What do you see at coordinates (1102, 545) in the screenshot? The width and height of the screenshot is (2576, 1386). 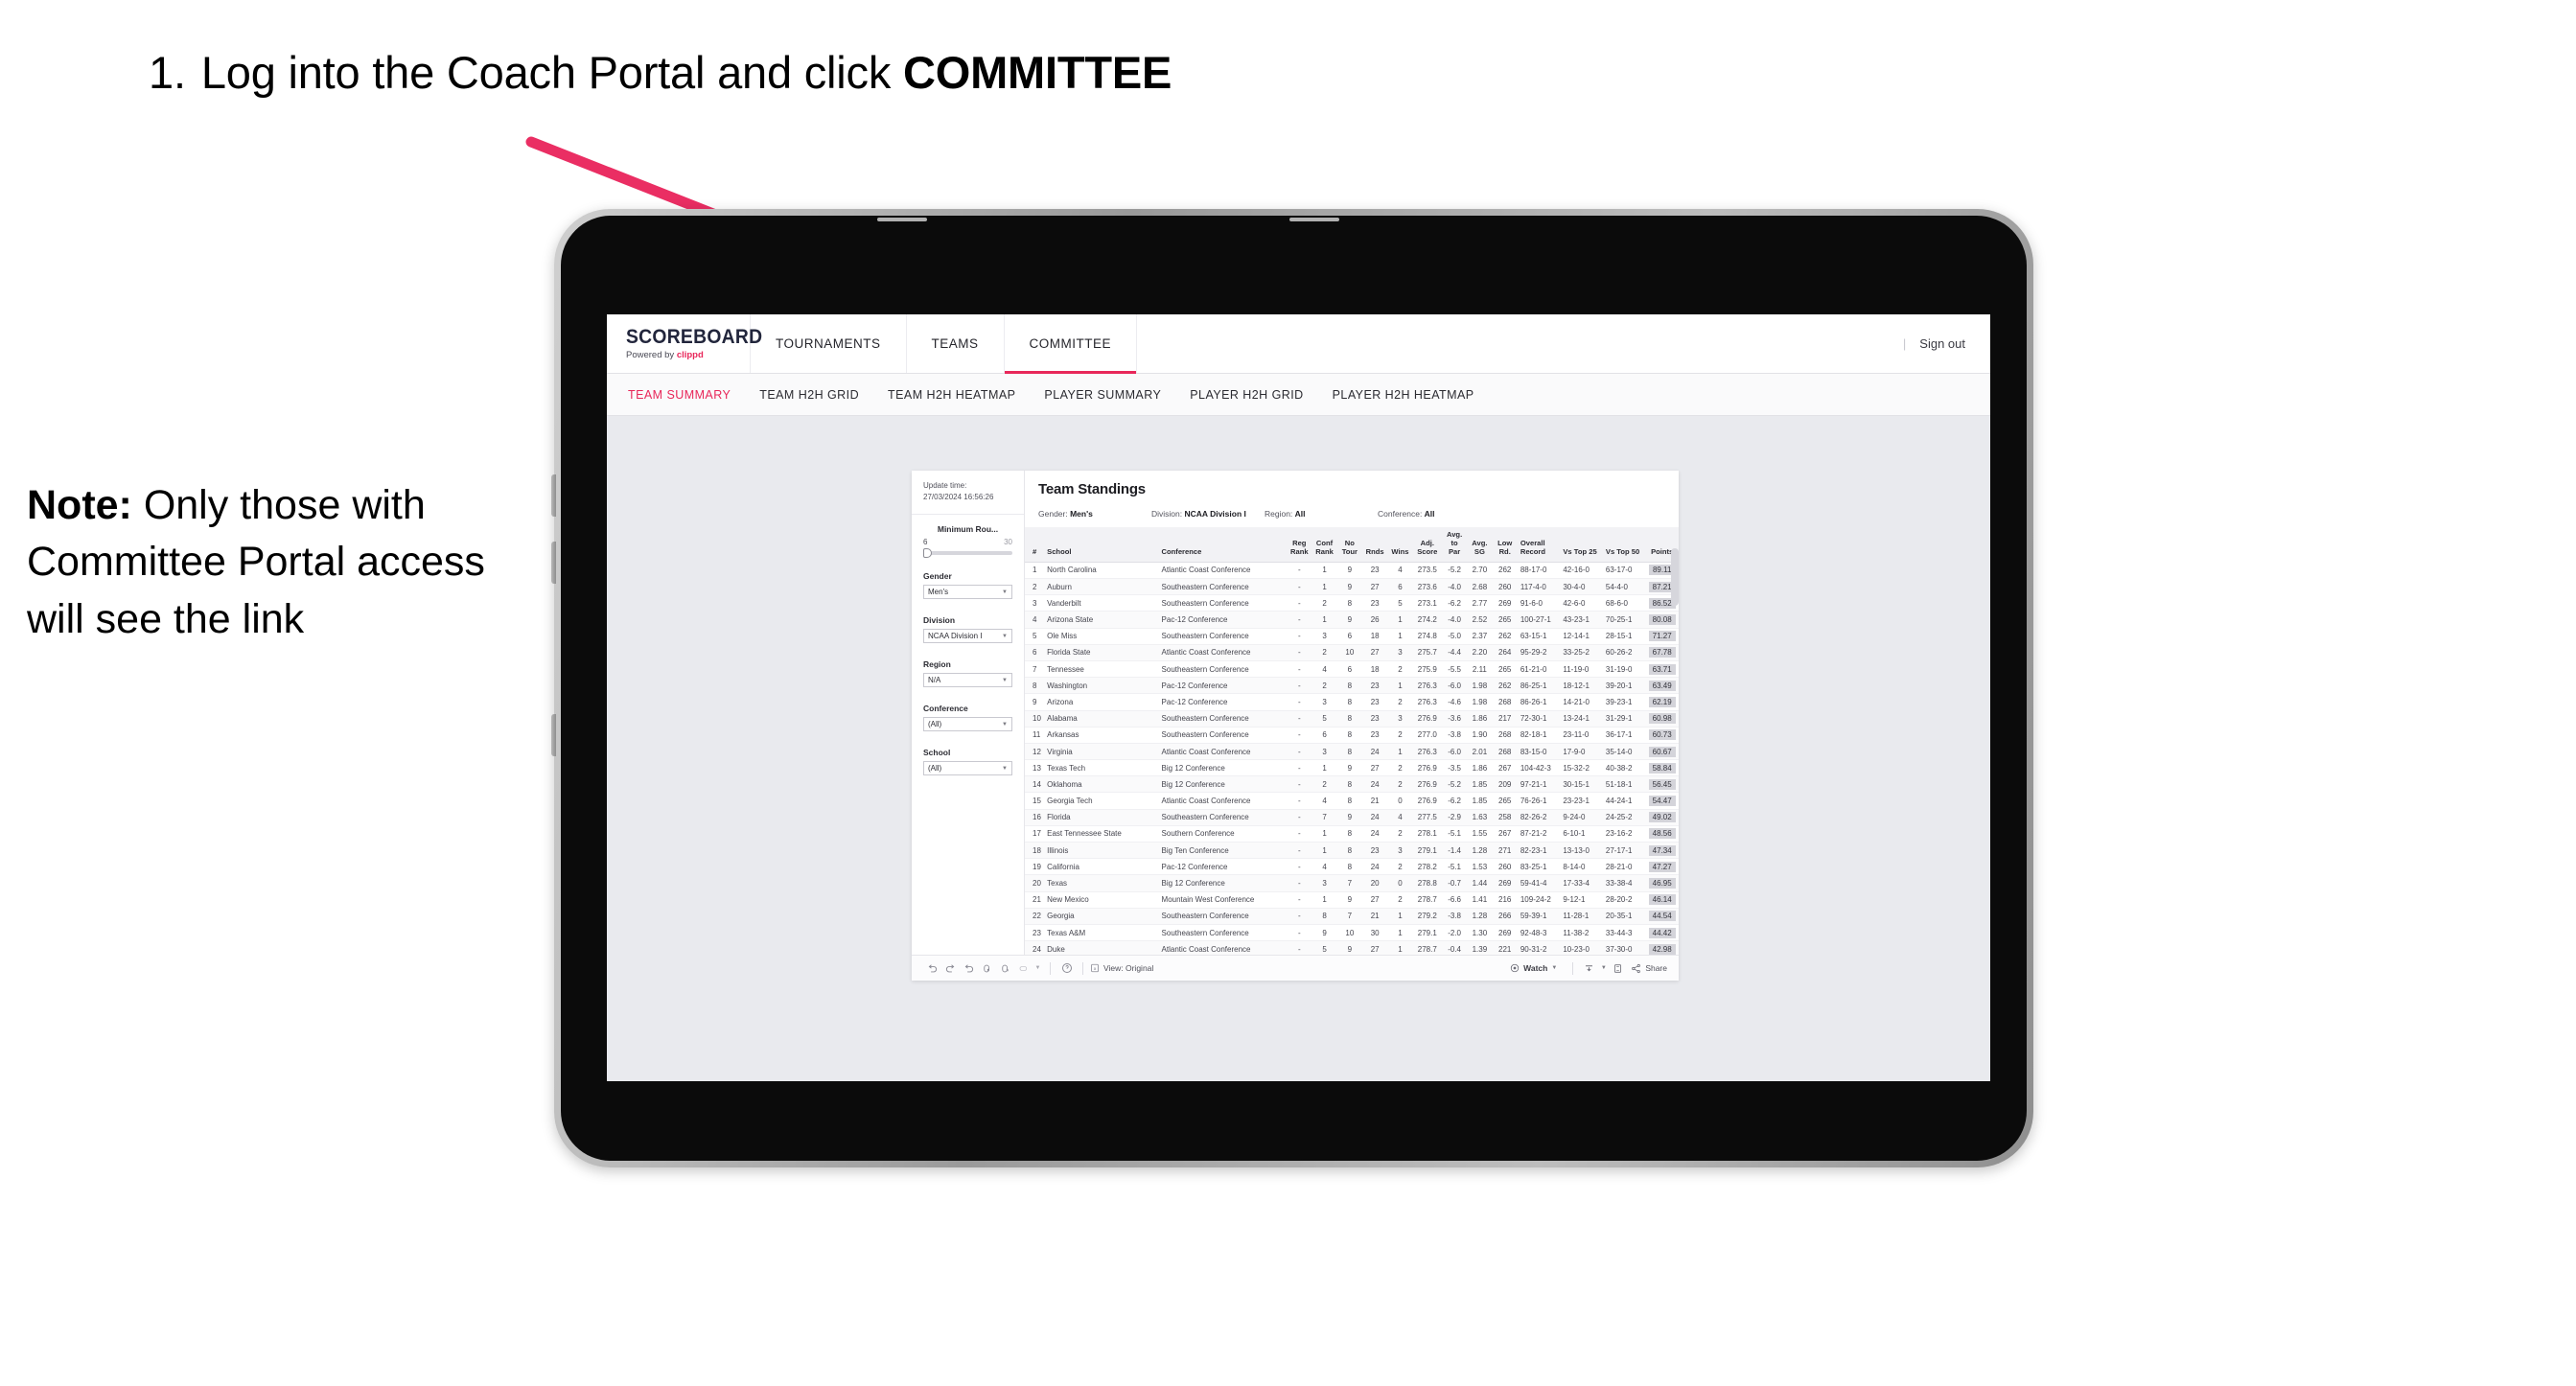 I see `col-header-school: School` at bounding box center [1102, 545].